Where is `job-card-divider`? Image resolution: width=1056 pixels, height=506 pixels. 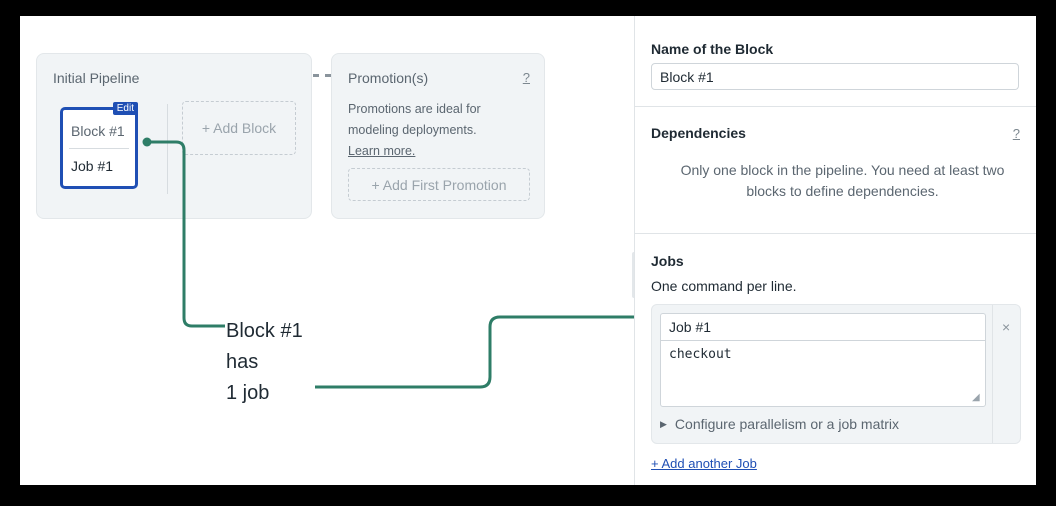 job-card-divider is located at coordinates (992, 374).